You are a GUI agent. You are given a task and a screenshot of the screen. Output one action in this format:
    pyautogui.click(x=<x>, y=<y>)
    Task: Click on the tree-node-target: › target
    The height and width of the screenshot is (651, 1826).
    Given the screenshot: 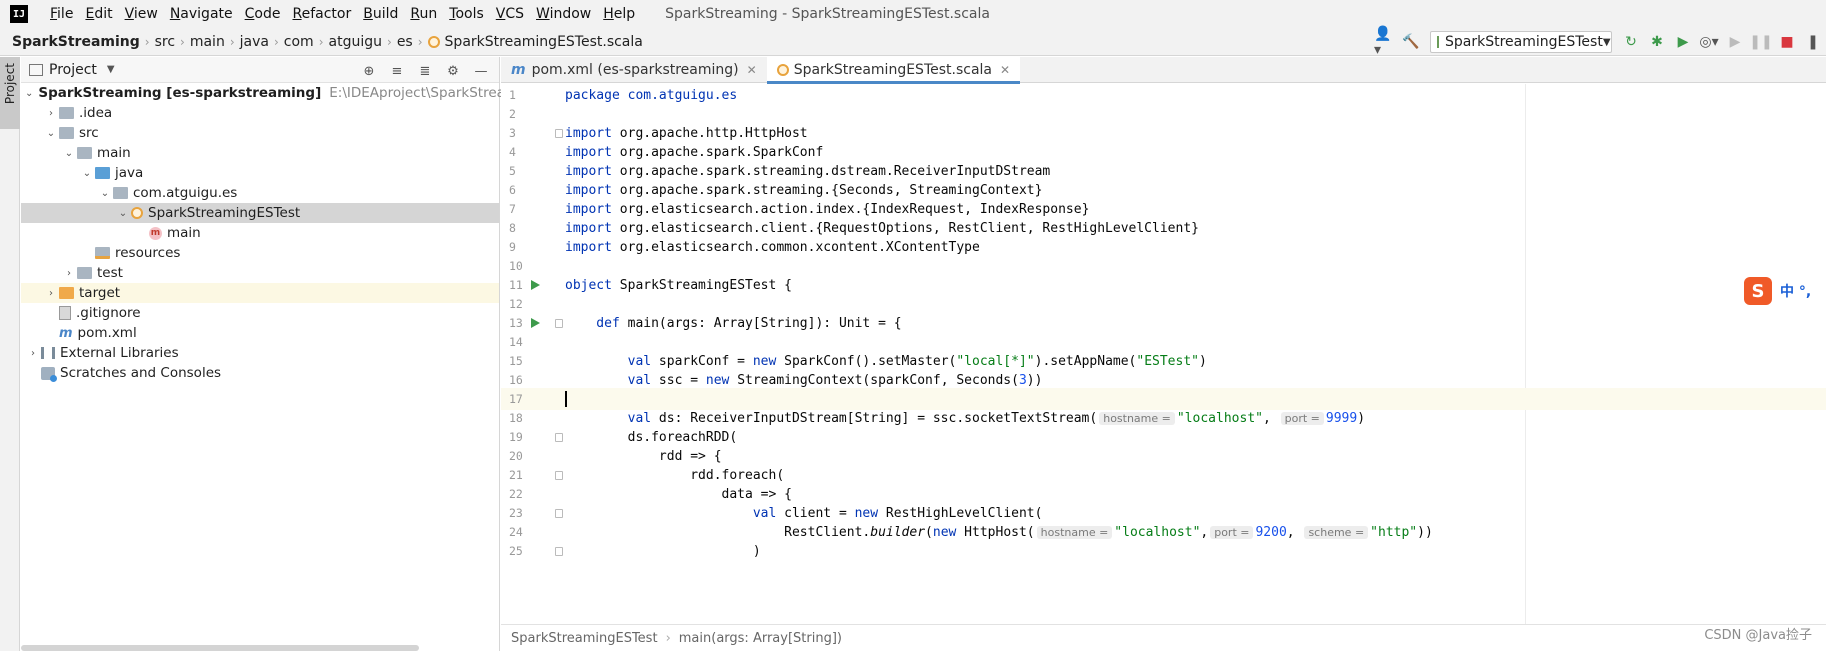 What is the action you would take?
    pyautogui.click(x=260, y=293)
    